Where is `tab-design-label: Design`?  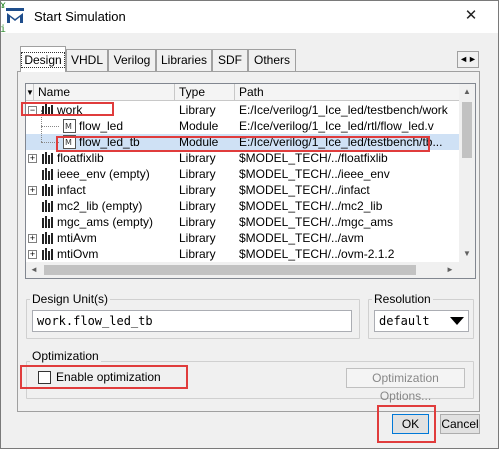
tab-design-label: Design is located at coordinates (43, 60).